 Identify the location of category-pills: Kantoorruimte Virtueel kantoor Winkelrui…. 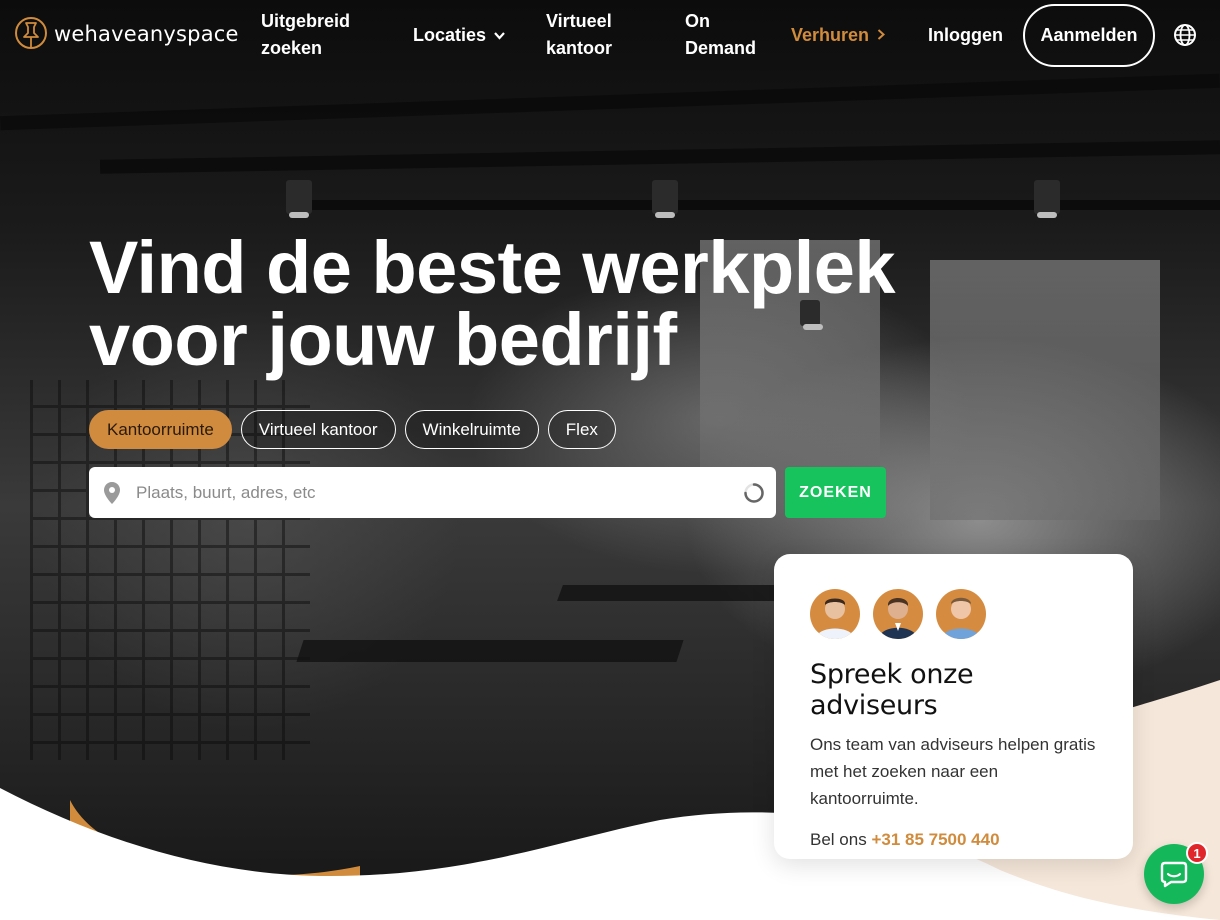
(352, 429).